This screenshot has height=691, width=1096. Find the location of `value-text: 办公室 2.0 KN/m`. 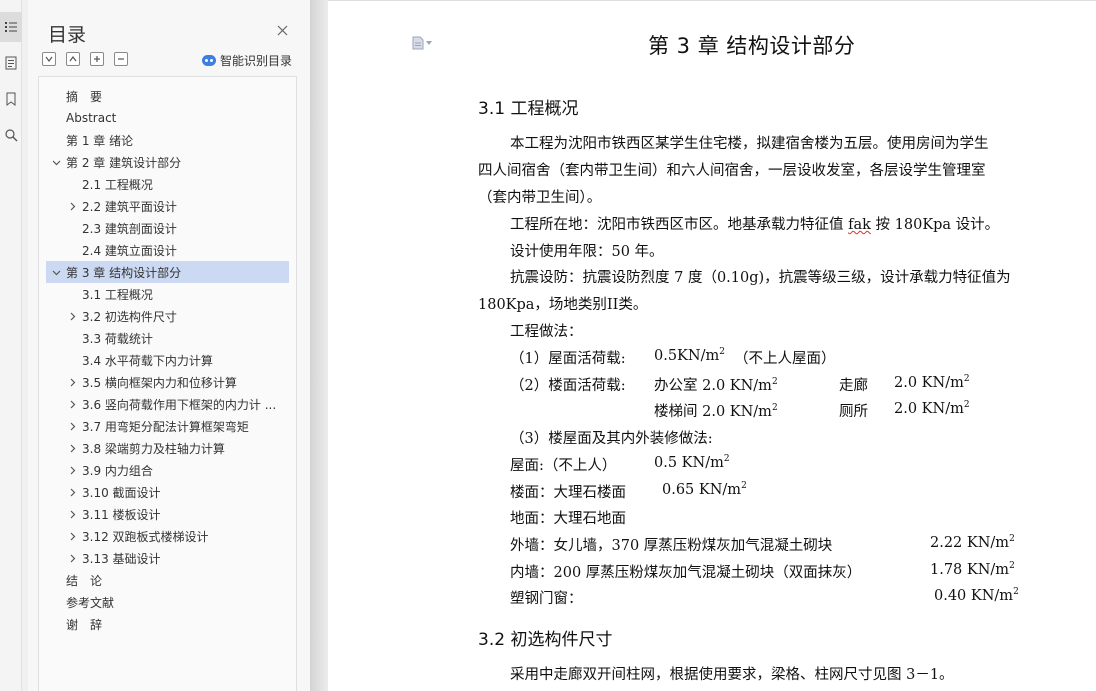

value-text: 办公室 2.0 KN/m is located at coordinates (713, 386).